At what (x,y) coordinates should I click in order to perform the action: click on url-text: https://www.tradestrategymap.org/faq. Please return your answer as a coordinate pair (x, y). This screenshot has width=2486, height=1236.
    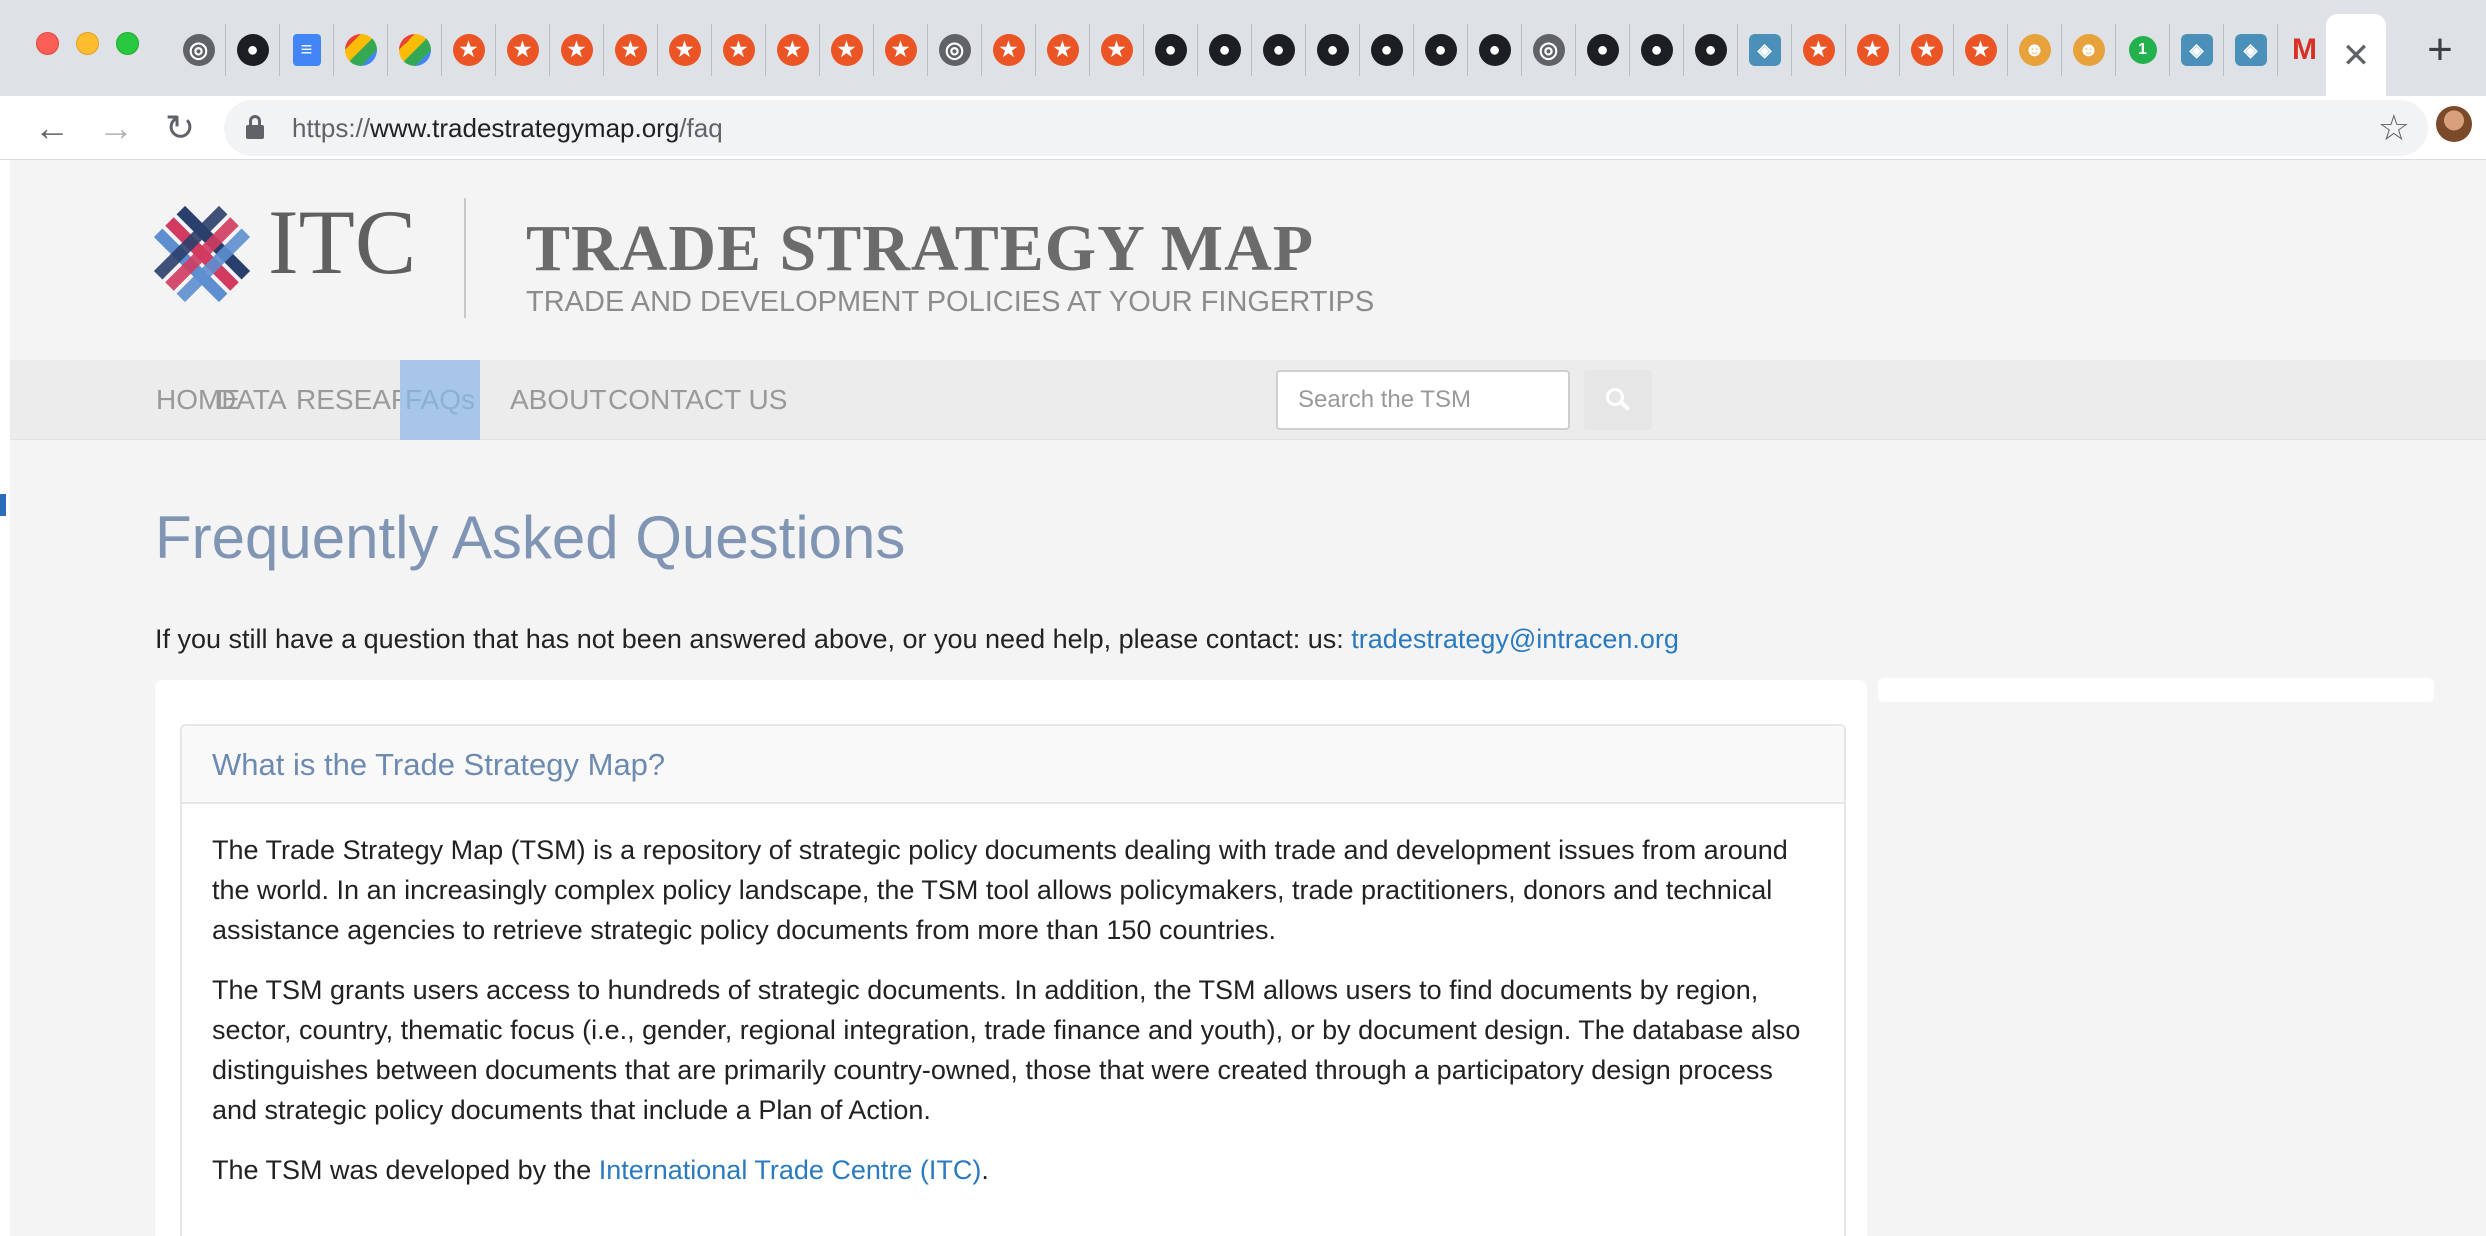
    Looking at the image, I should click on (507, 128).